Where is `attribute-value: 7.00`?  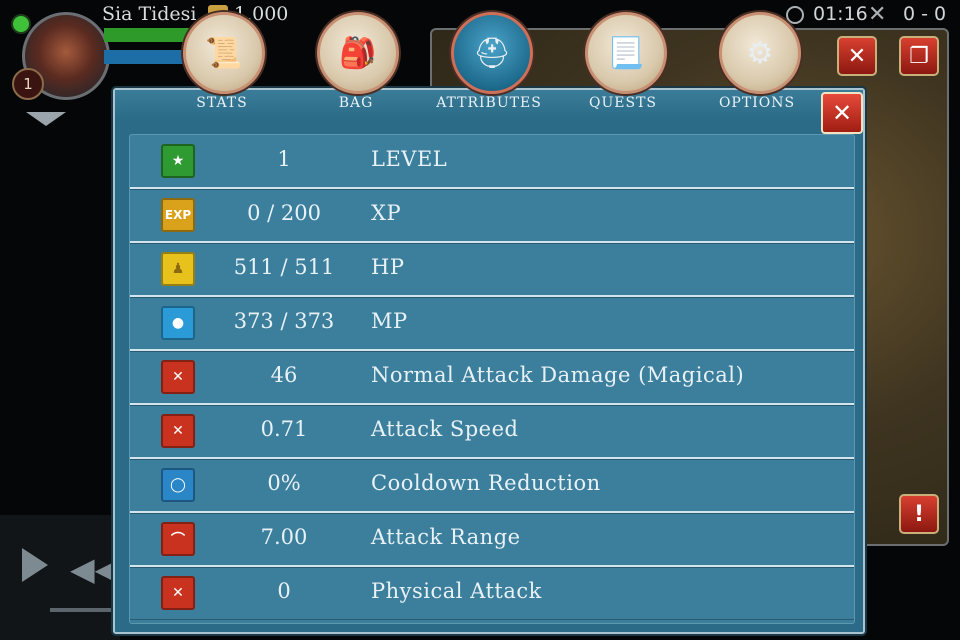 attribute-value: 7.00 is located at coordinates (284, 537).